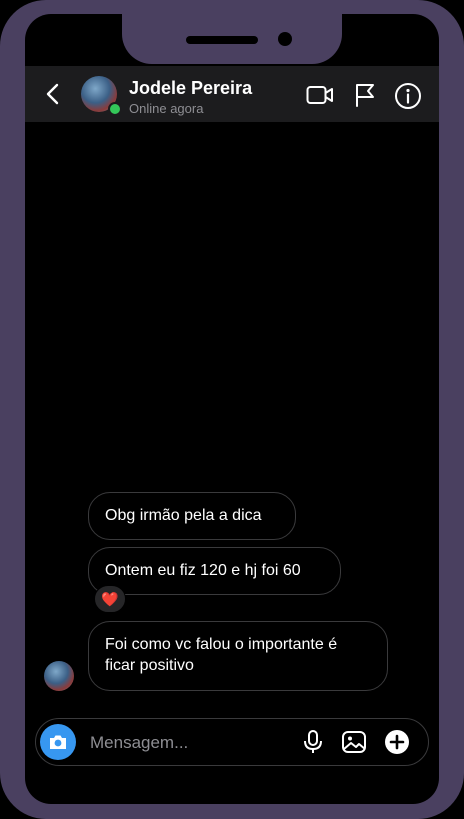 This screenshot has height=819, width=464. I want to click on back-arrow-icon, so click(54, 94).